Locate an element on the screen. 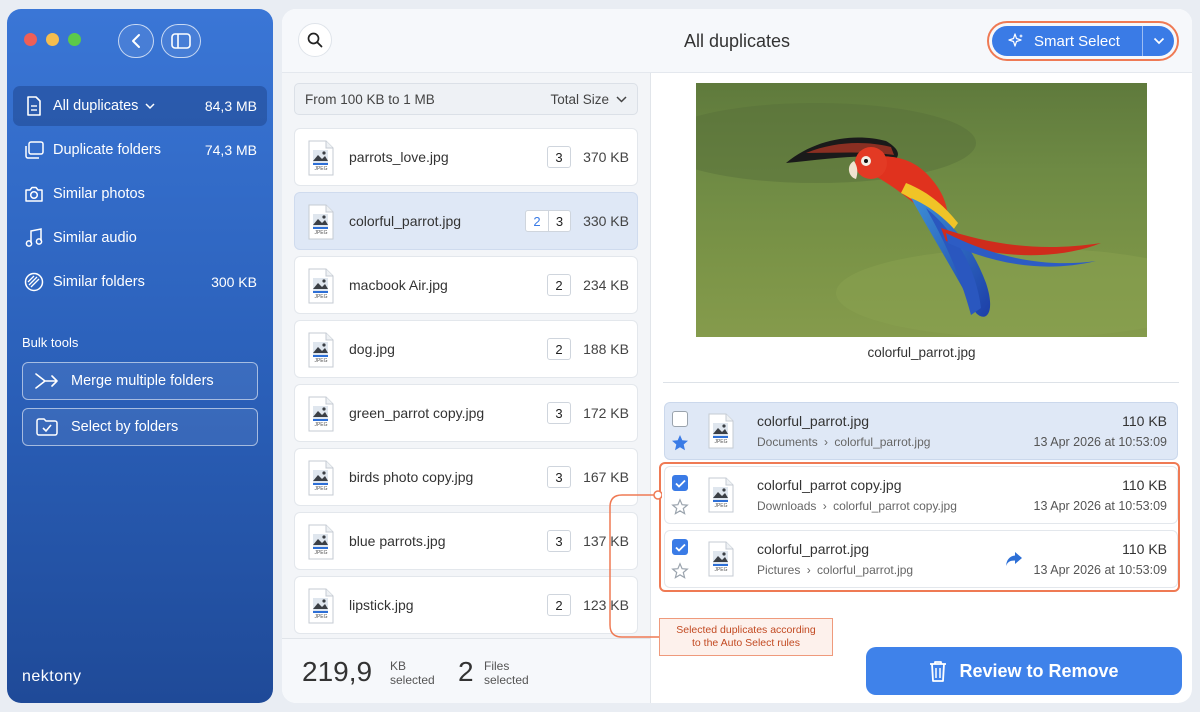  file-size: 172 KB is located at coordinates (606, 413).